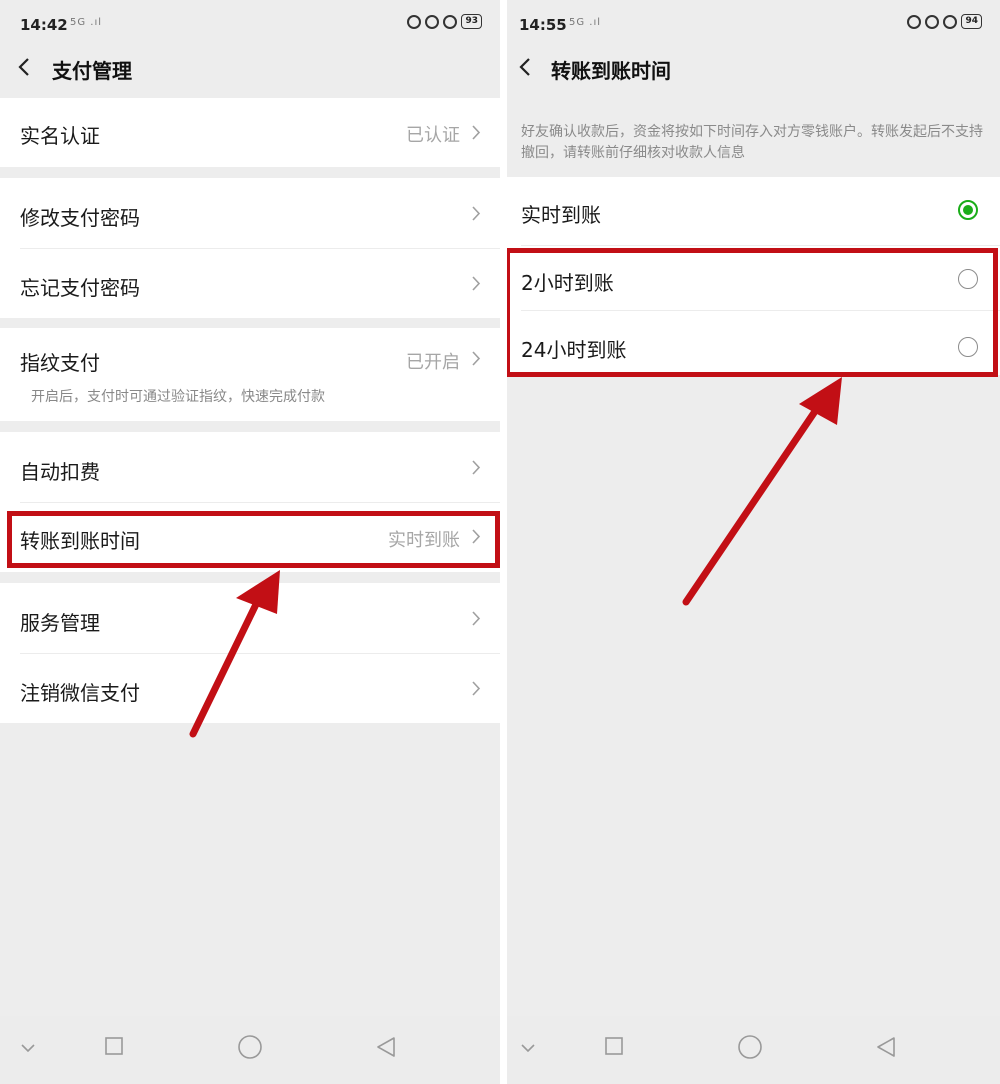  I want to click on status-bar: 14:55 5G .ıl 94, so click(753, 24).